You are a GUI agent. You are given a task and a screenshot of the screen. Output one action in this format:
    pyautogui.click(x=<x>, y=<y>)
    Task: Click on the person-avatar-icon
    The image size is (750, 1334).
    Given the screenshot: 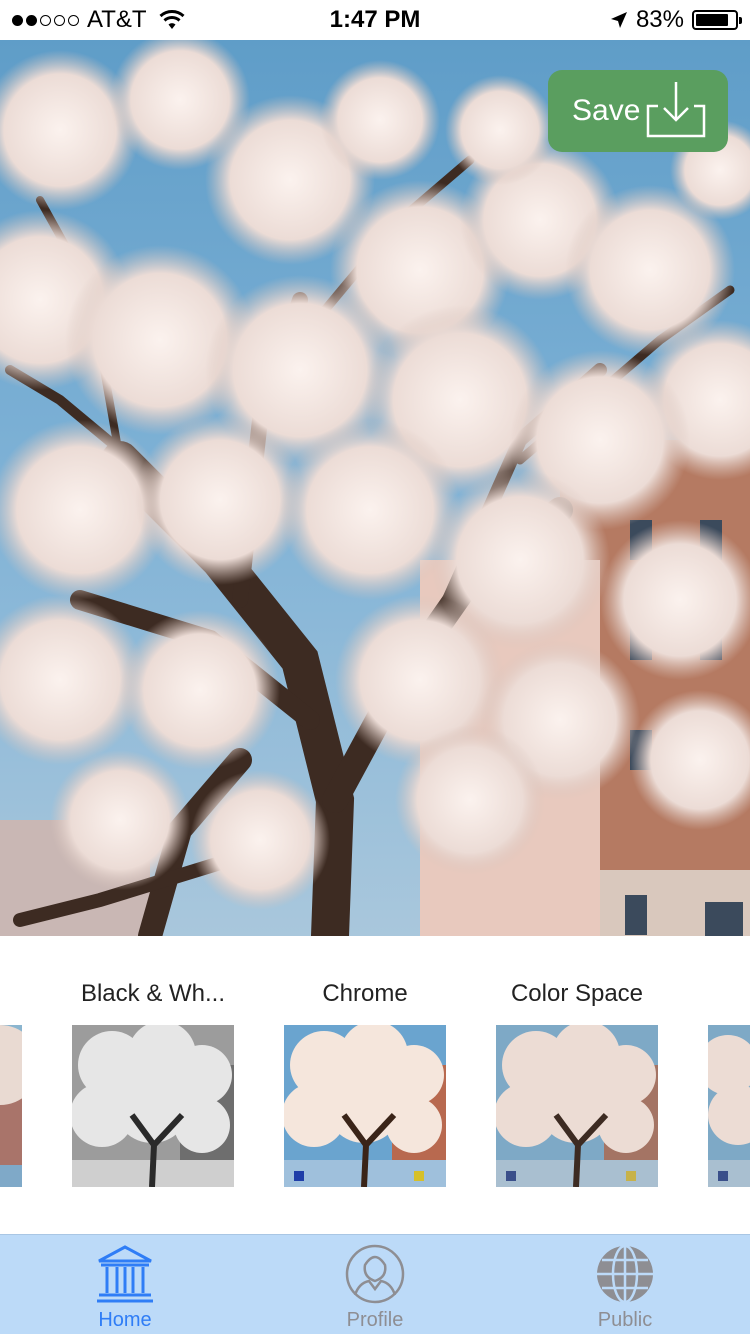 What is the action you would take?
    pyautogui.click(x=375, y=1274)
    